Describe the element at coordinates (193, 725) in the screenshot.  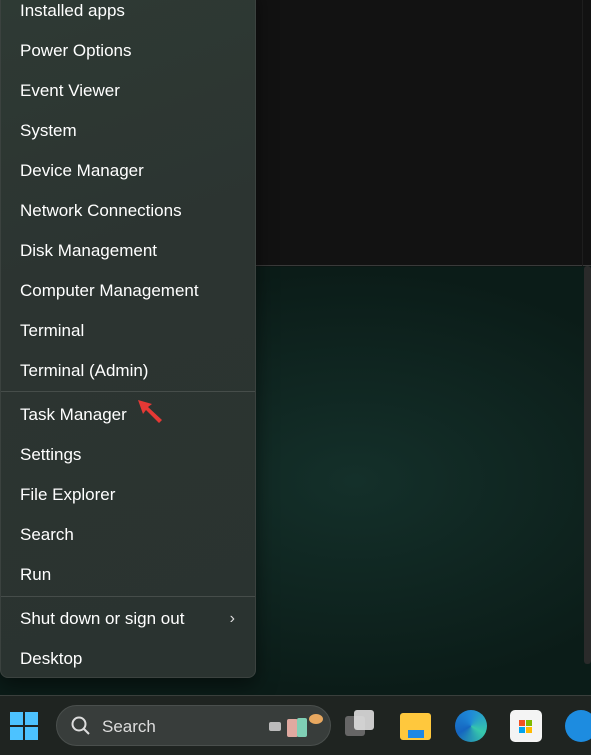
I see `search-box: Search` at that location.